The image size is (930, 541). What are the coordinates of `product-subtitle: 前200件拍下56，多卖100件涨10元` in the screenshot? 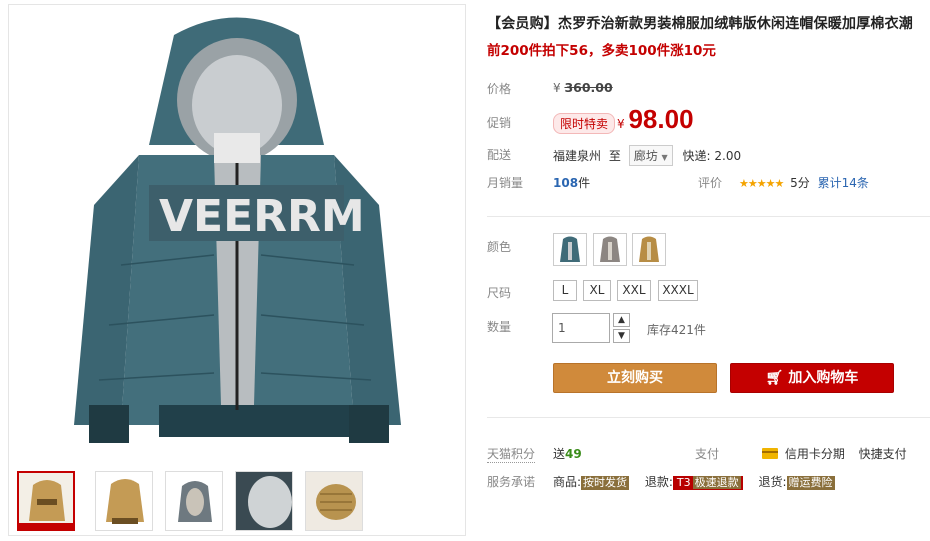 It's located at (601, 51).